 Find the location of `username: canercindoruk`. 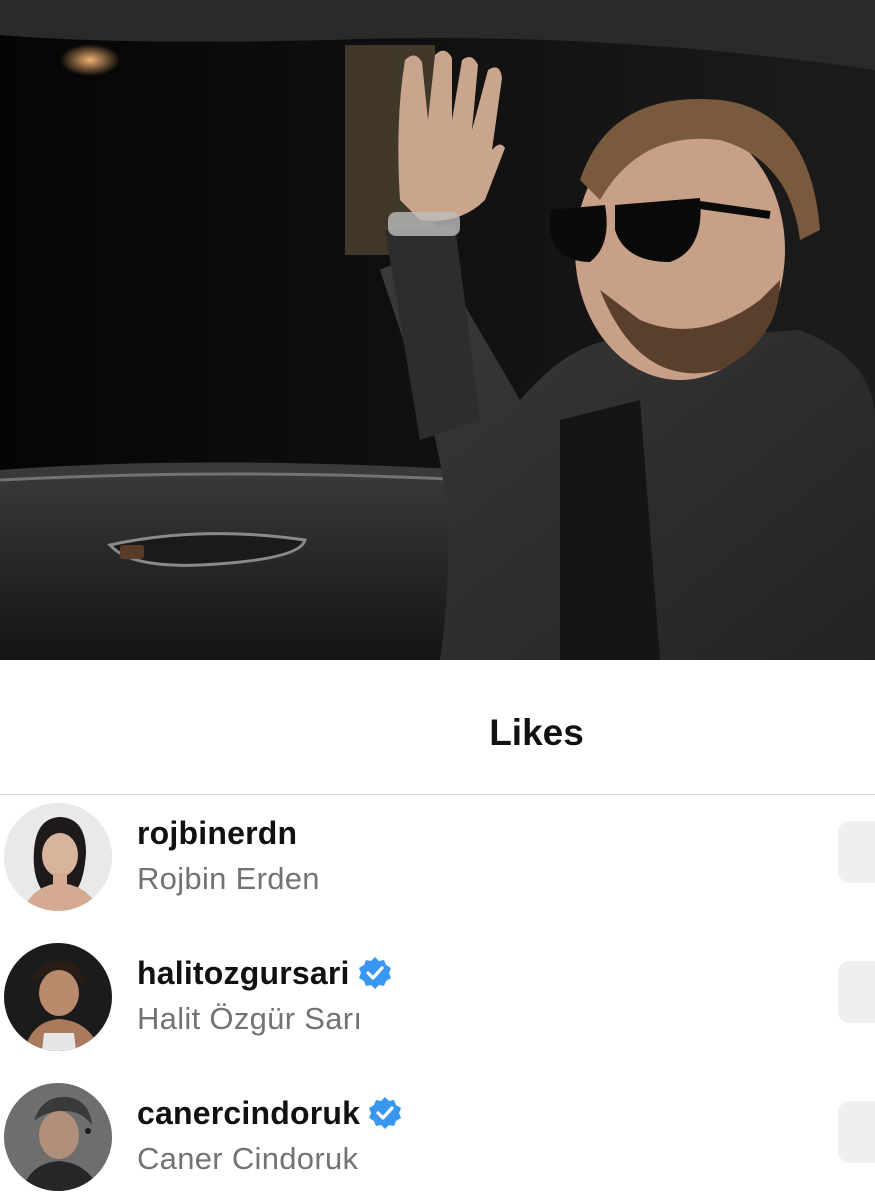

username: canercindoruk is located at coordinates (248, 1113).